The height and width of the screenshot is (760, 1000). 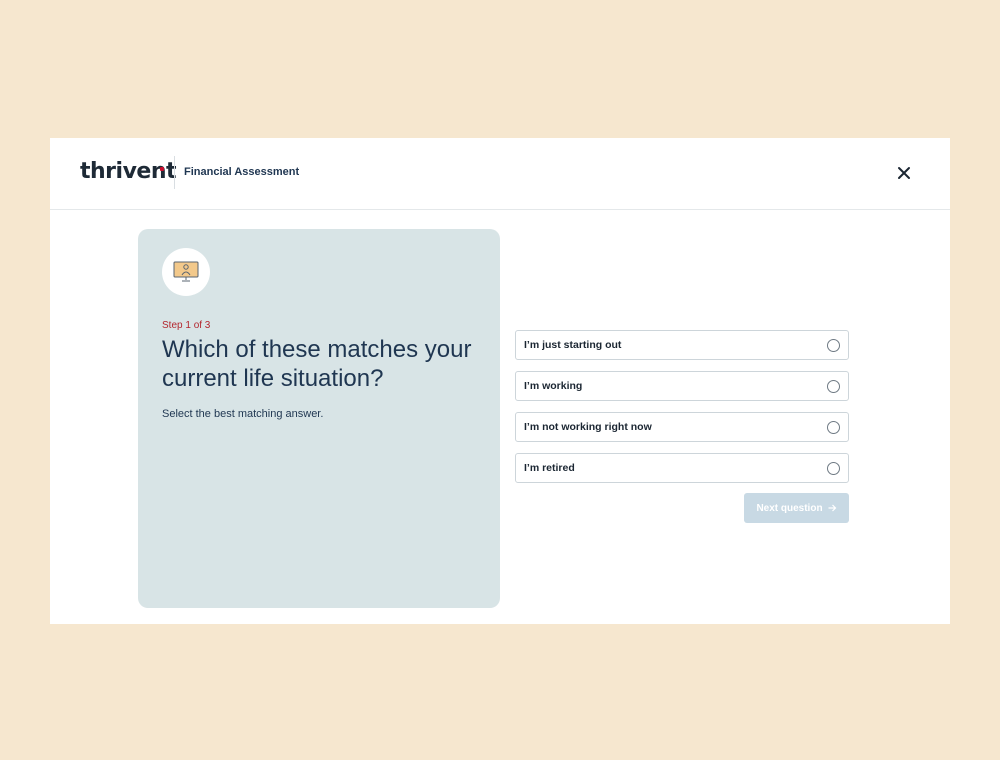 What do you see at coordinates (162, 169) in the screenshot?
I see `logo-accent-mark` at bounding box center [162, 169].